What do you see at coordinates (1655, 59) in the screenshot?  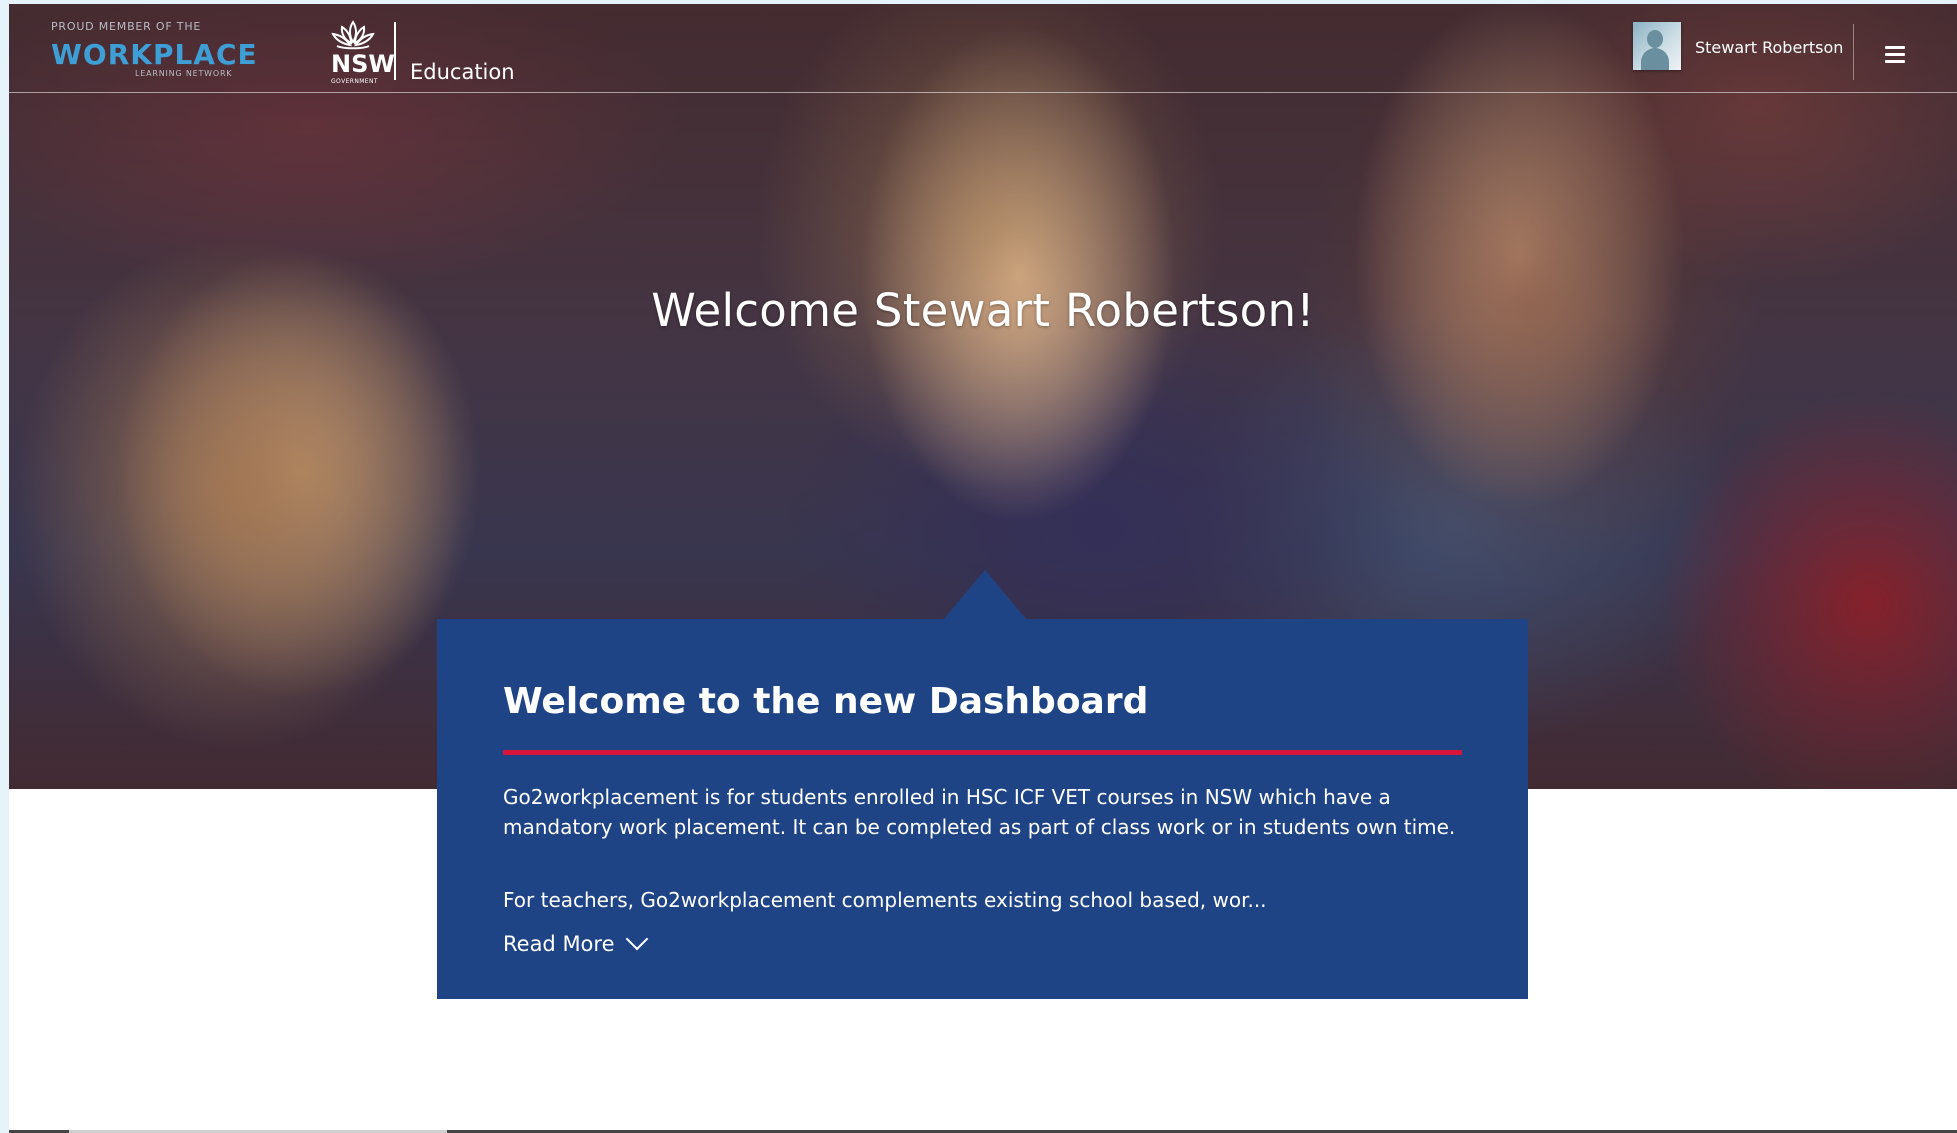 I see `avatar-body-shape` at bounding box center [1655, 59].